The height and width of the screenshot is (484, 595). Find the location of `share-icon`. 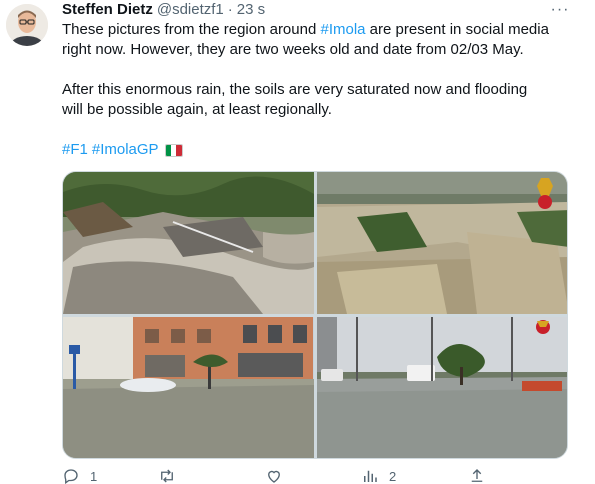

share-icon is located at coordinates (477, 475).